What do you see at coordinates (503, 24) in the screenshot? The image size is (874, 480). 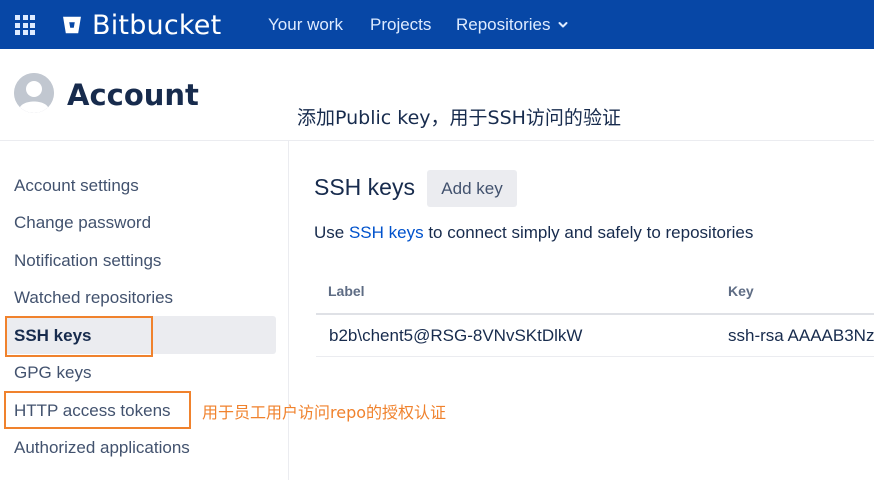 I see `nav-repositories-label: Repositories` at bounding box center [503, 24].